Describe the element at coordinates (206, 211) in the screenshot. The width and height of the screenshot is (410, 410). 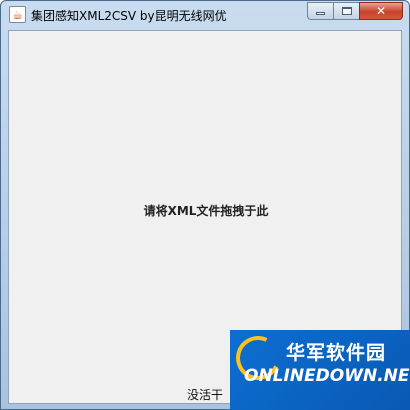
I see `drop-hint-label: 请将XML文件拖拽于此` at that location.